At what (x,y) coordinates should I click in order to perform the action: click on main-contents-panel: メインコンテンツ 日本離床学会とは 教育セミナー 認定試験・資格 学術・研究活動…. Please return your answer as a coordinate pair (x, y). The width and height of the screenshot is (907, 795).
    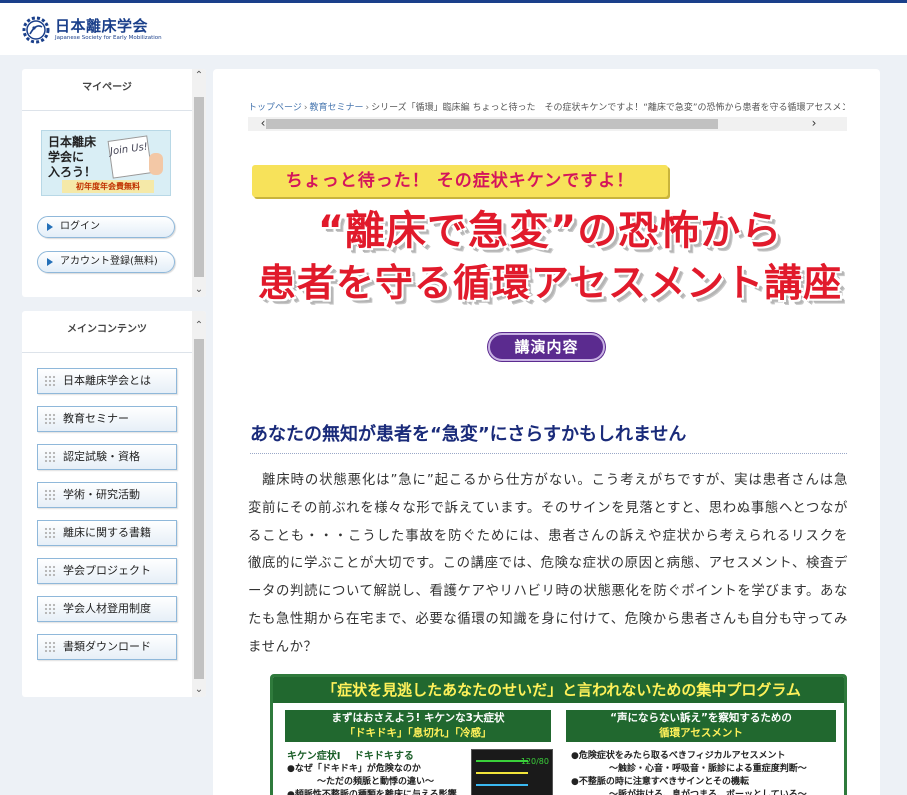
    Looking at the image, I should click on (114, 504).